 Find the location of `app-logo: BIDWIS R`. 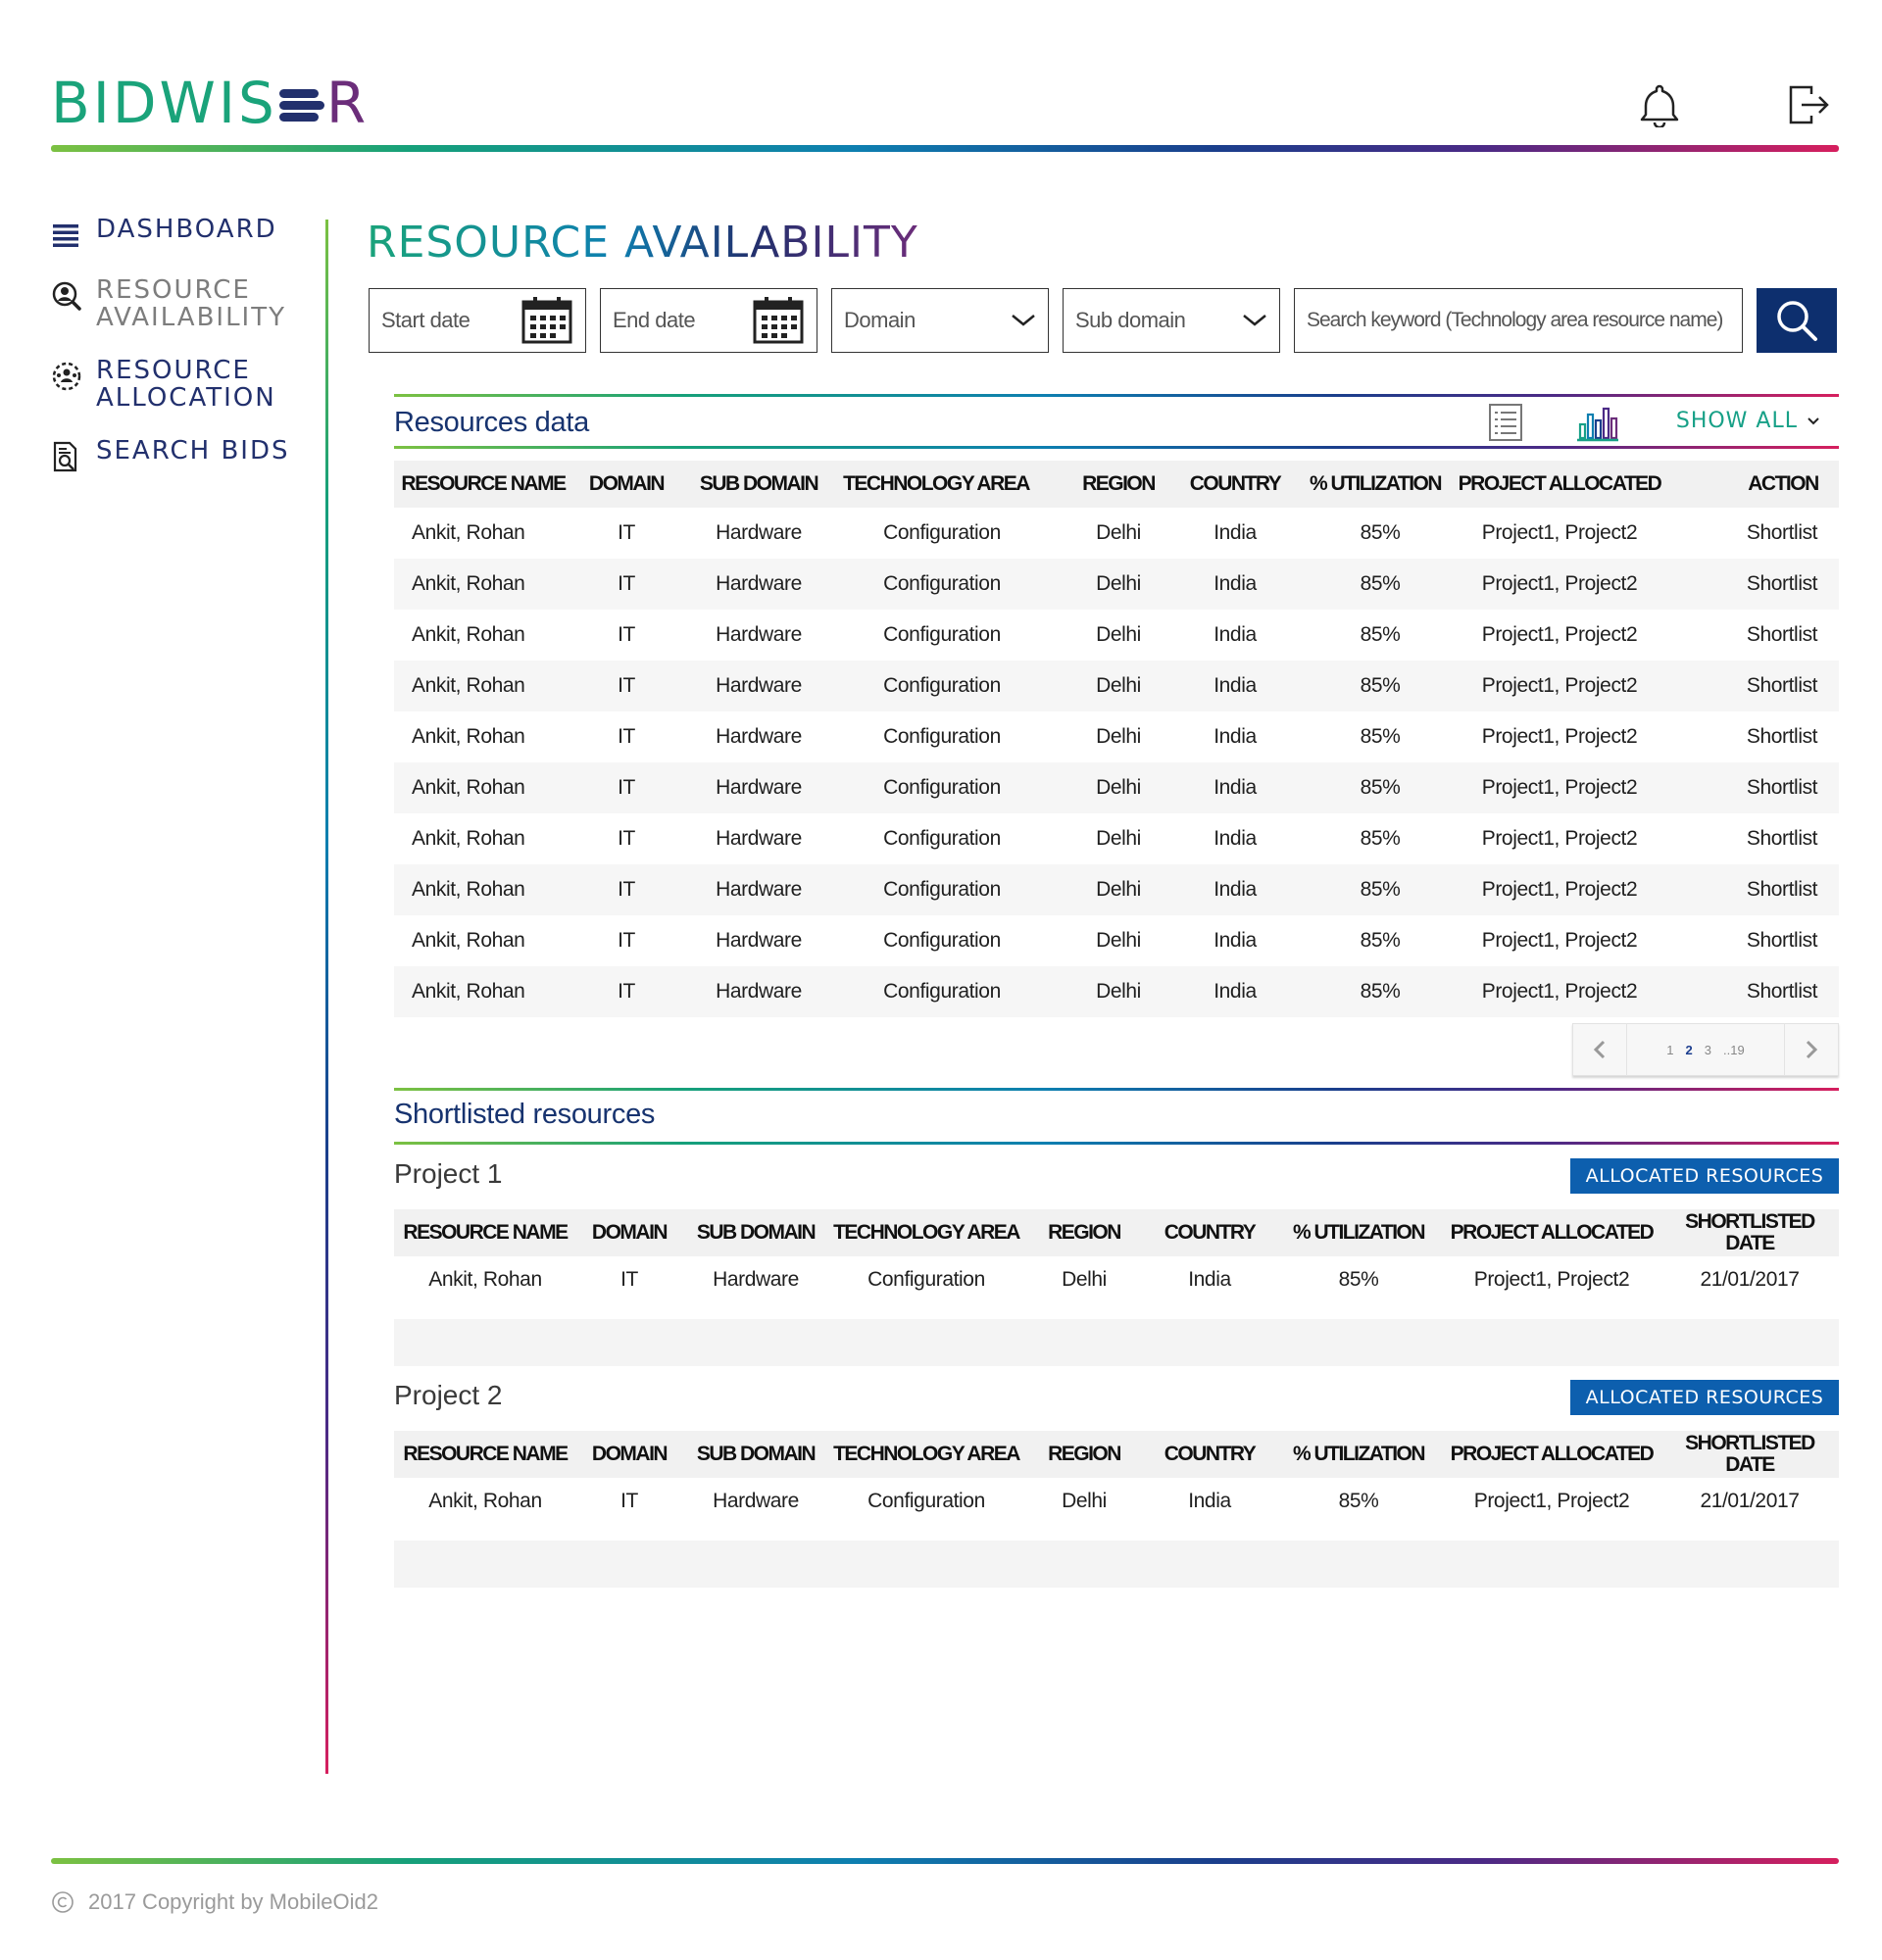

app-logo: BIDWIS R is located at coordinates (210, 102).